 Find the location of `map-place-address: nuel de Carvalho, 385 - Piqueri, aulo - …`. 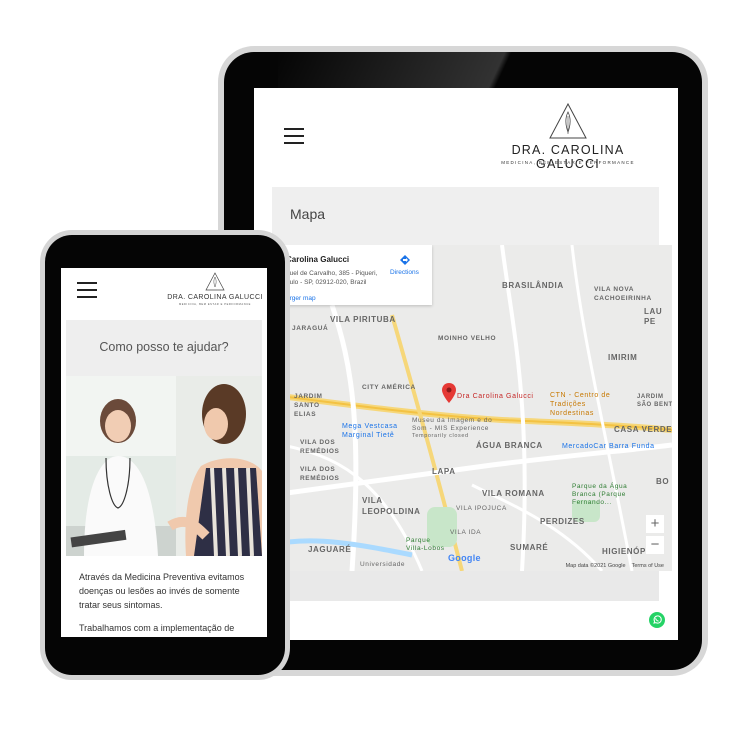

map-place-address: nuel de Carvalho, 385 - Piqueri, aulo - … is located at coordinates (332, 278).